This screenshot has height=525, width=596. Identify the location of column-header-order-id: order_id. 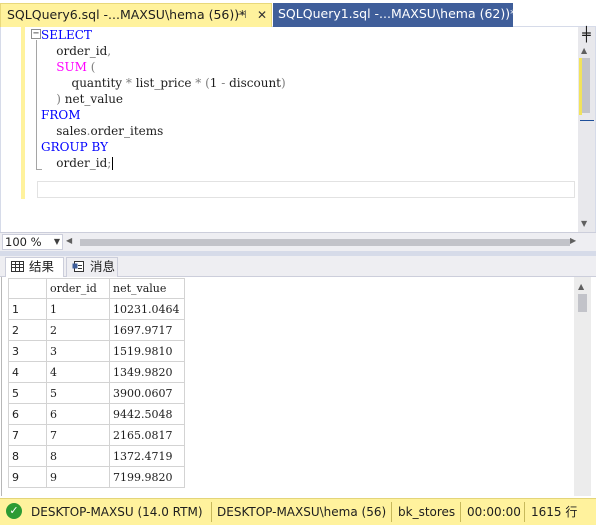
(78, 288).